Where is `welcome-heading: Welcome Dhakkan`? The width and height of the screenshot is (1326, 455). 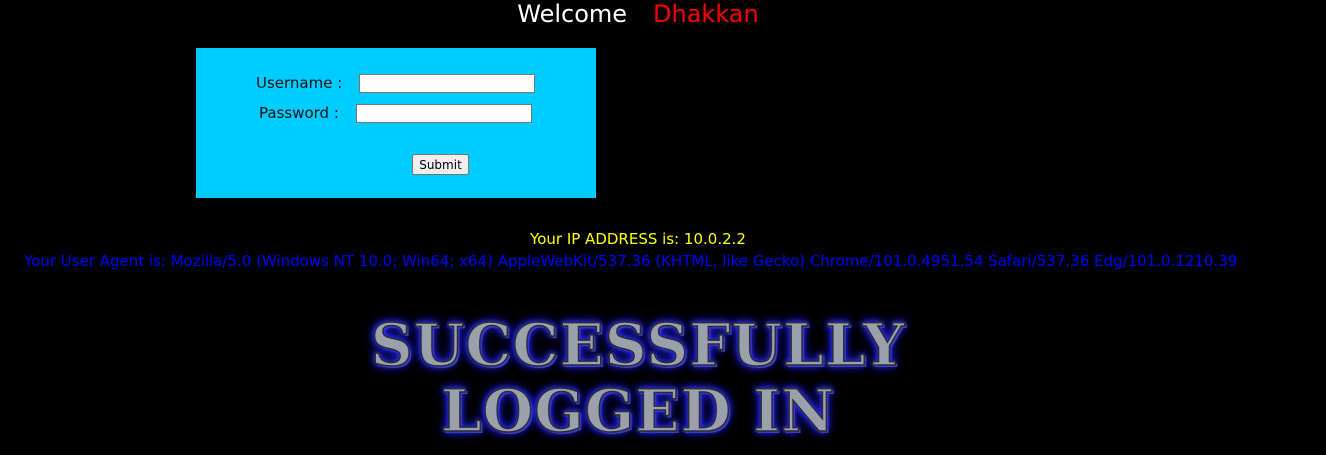 welcome-heading: Welcome Dhakkan is located at coordinates (638, 14).